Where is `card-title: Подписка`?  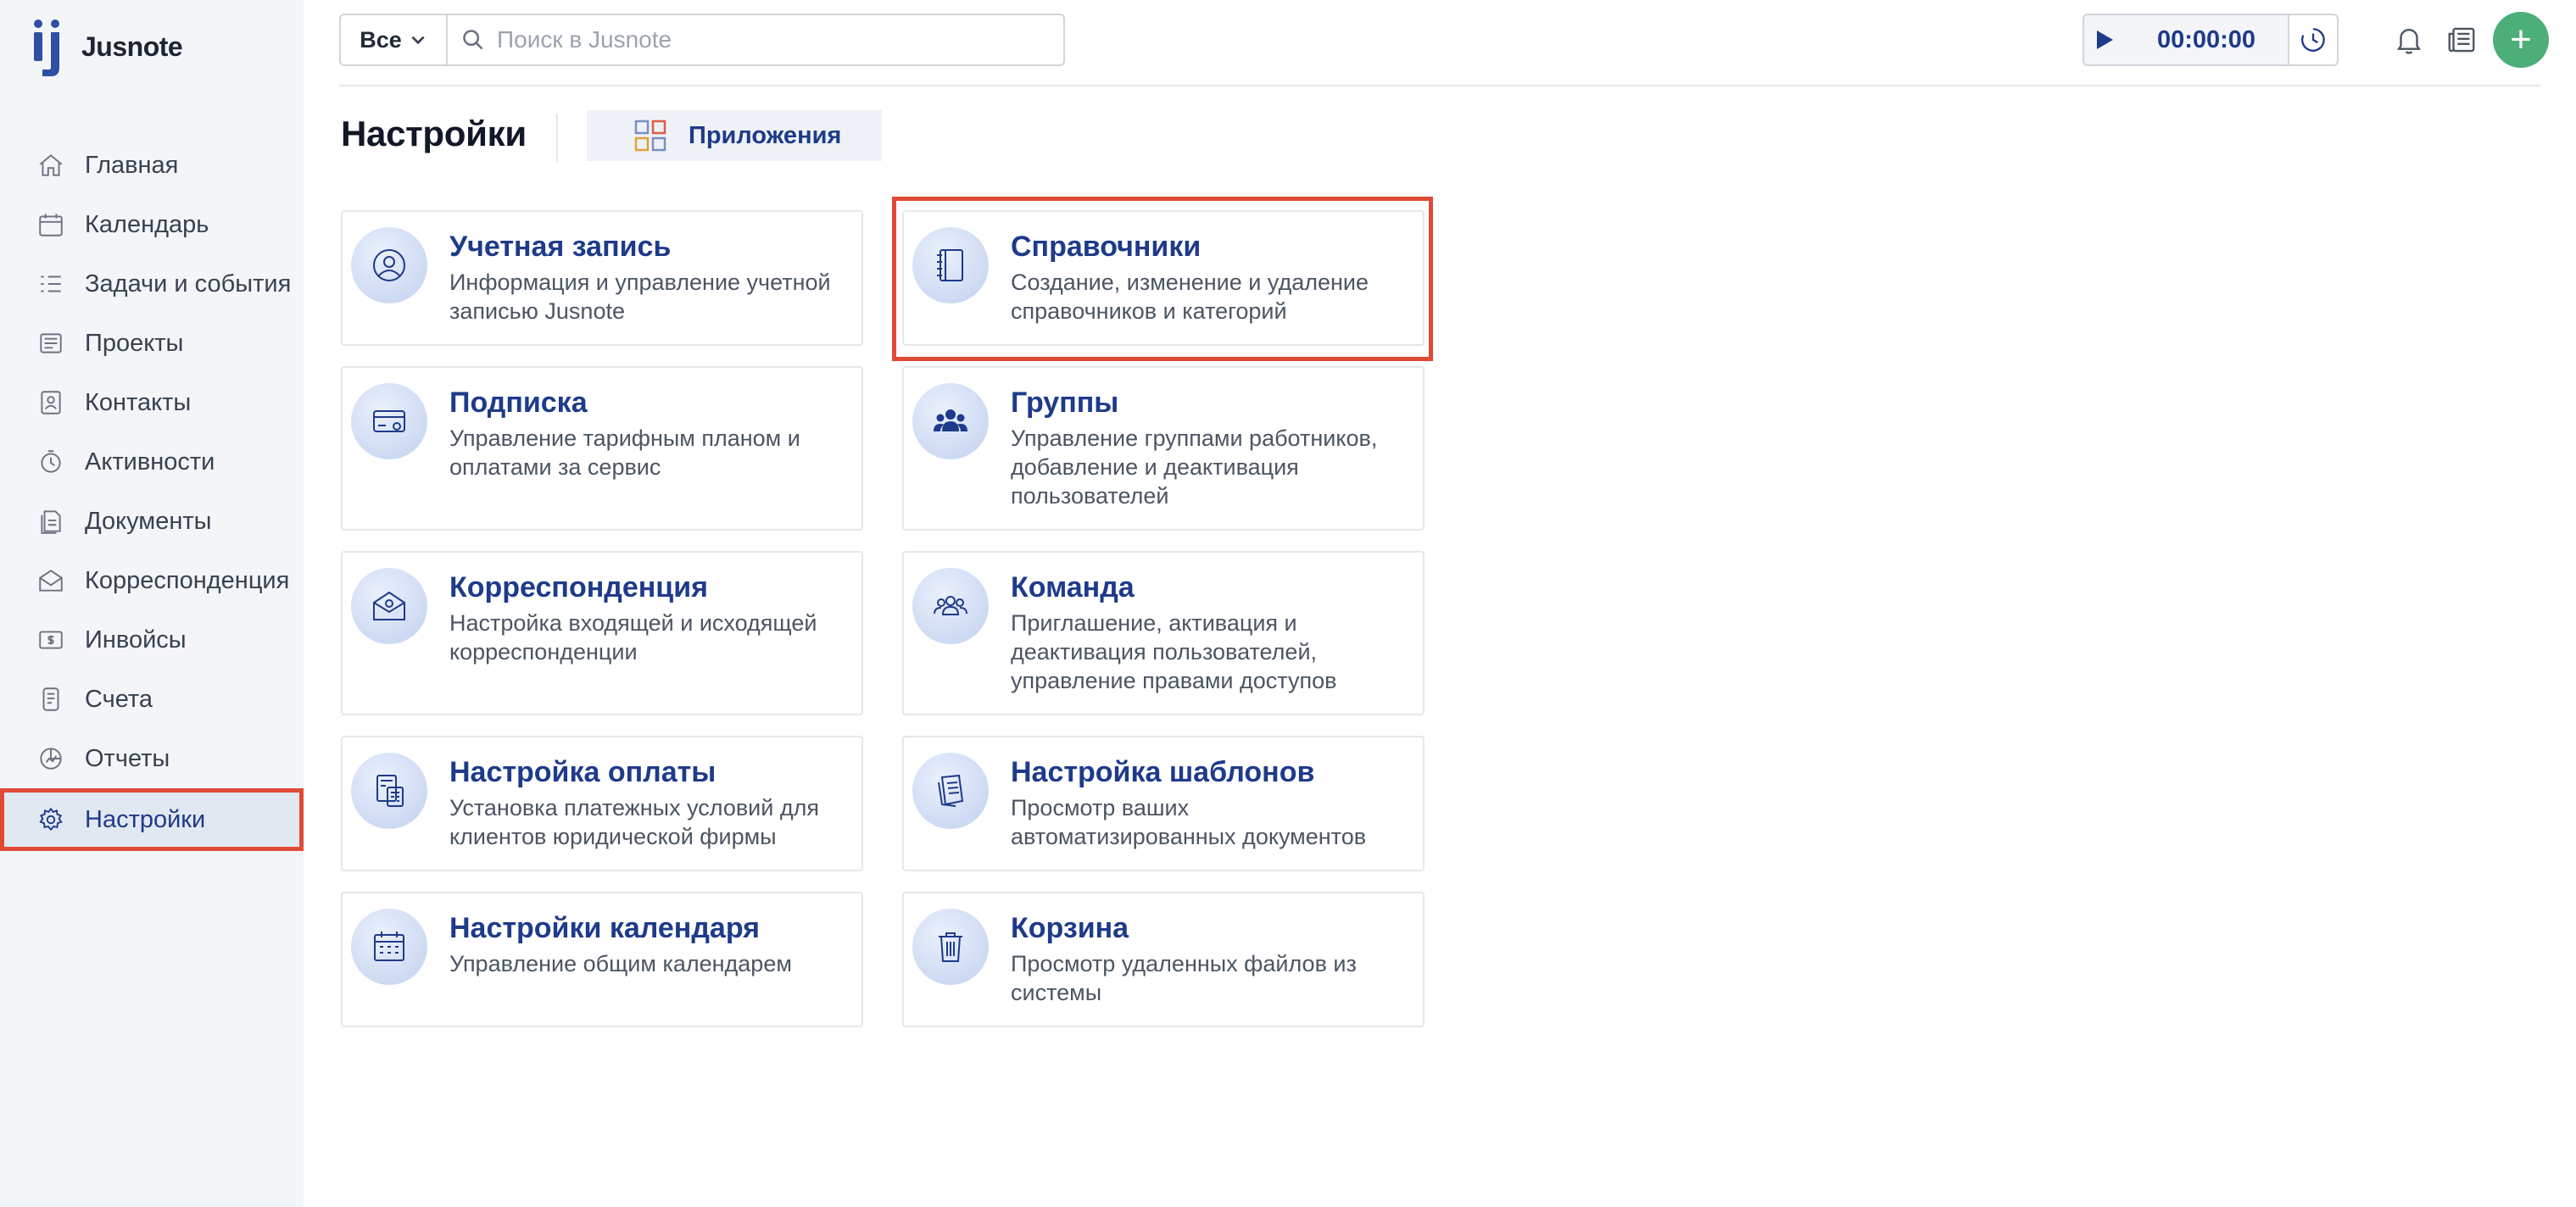
card-title: Подписка is located at coordinates (518, 403).